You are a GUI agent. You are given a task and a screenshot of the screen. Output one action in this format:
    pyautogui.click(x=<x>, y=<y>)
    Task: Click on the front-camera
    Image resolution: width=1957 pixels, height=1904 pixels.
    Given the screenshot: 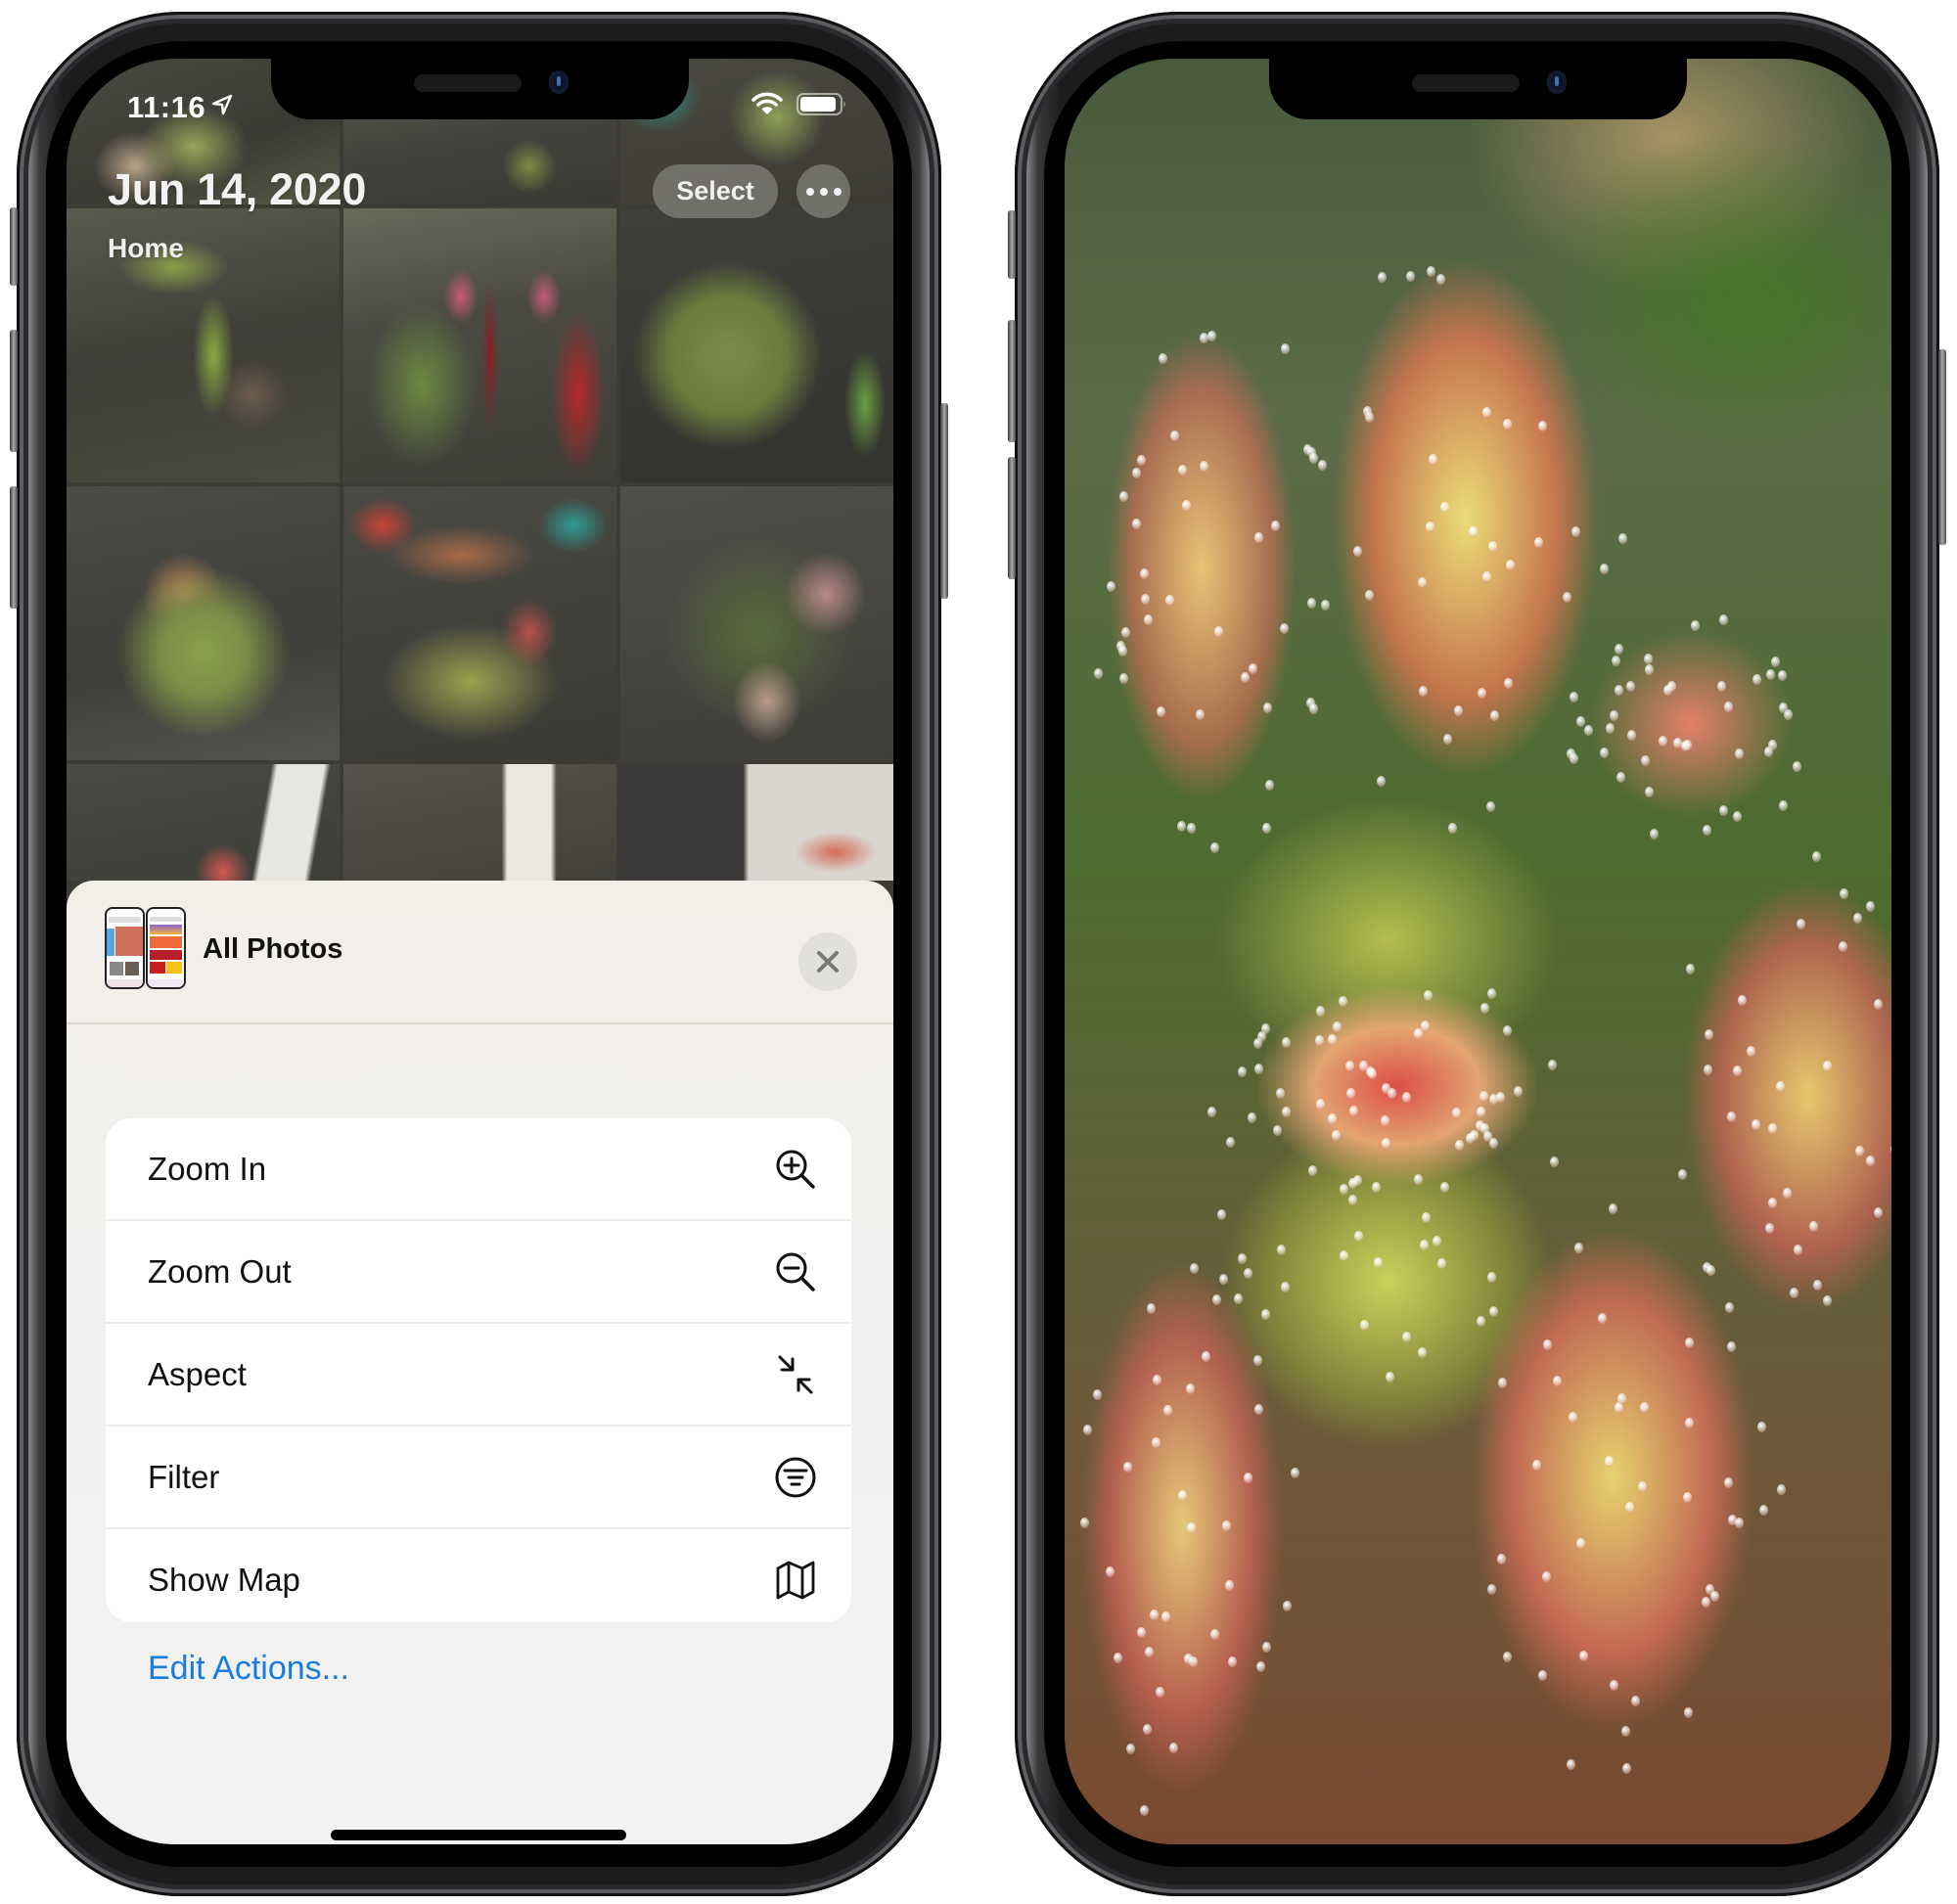 What is the action you would take?
    pyautogui.click(x=1557, y=82)
    